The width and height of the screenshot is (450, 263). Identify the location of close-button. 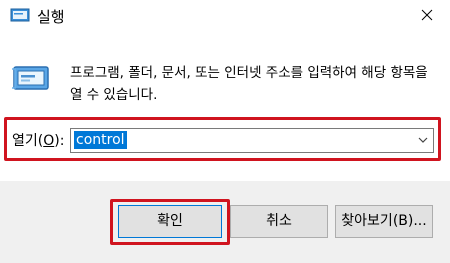
(427, 15).